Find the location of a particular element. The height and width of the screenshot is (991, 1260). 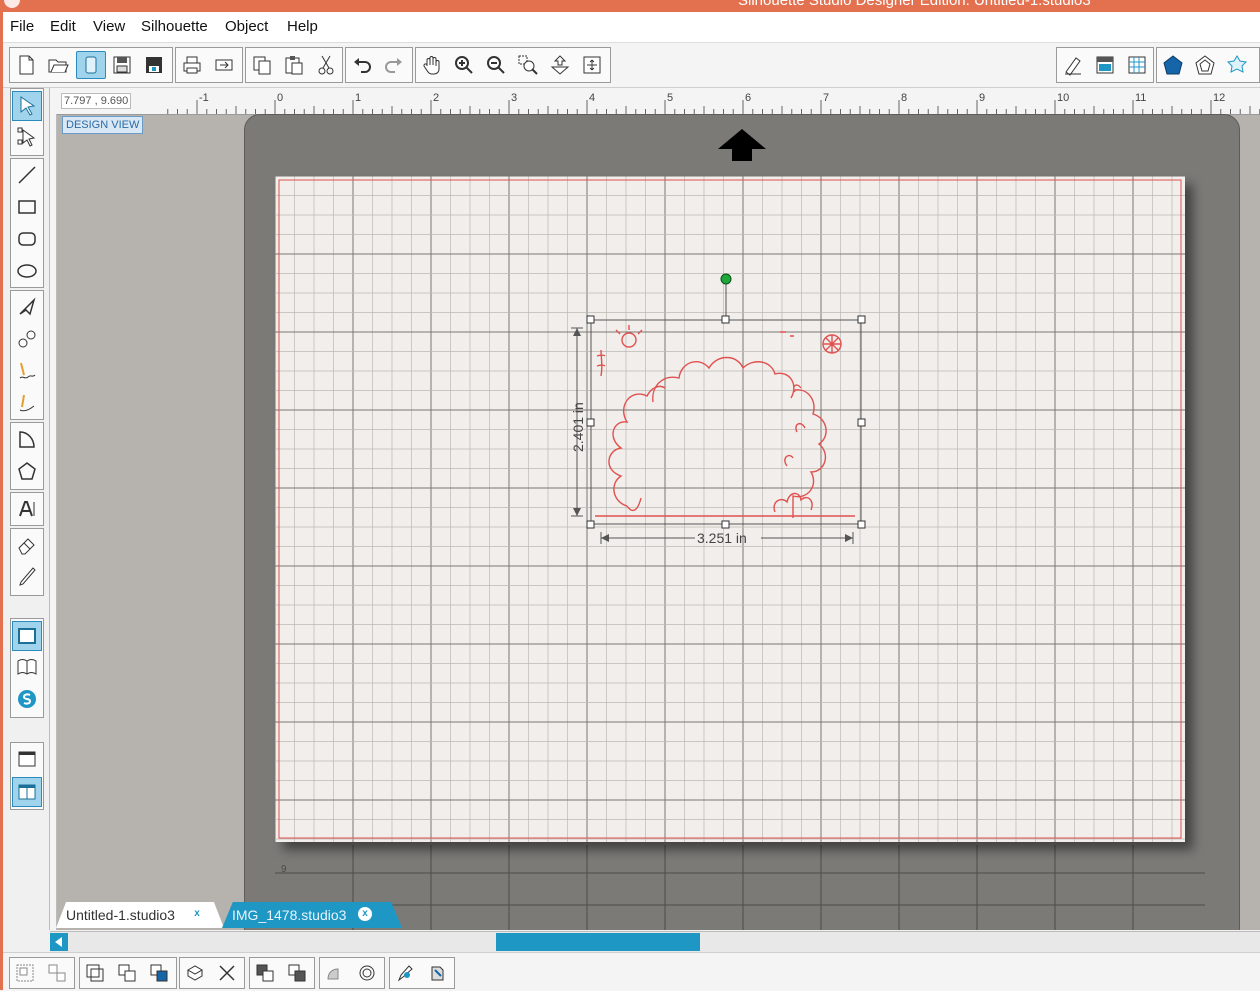

new-document-icon is located at coordinates (26, 65).